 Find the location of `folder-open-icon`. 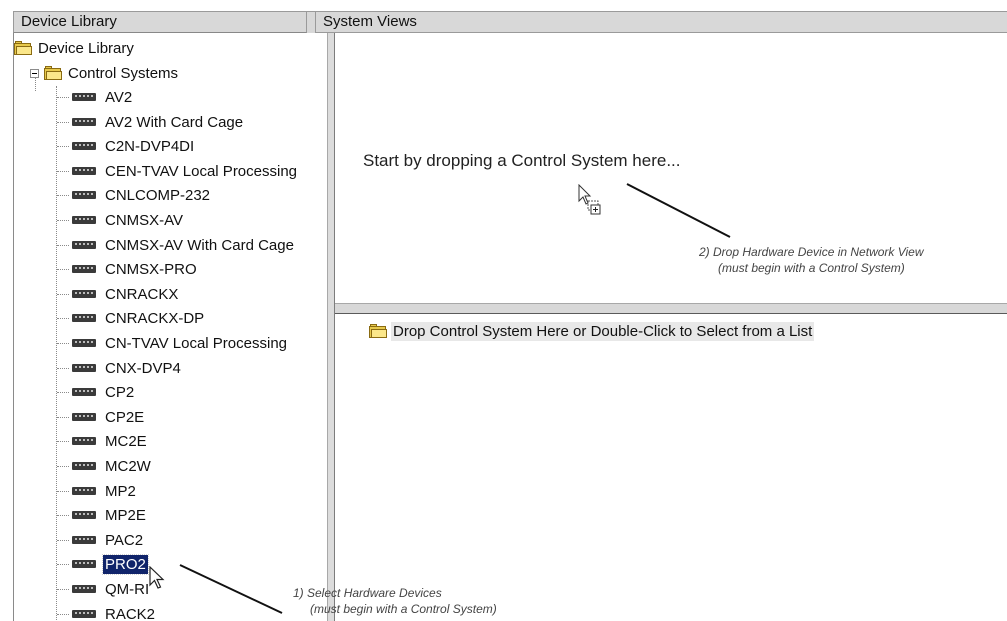

folder-open-icon is located at coordinates (53, 73).